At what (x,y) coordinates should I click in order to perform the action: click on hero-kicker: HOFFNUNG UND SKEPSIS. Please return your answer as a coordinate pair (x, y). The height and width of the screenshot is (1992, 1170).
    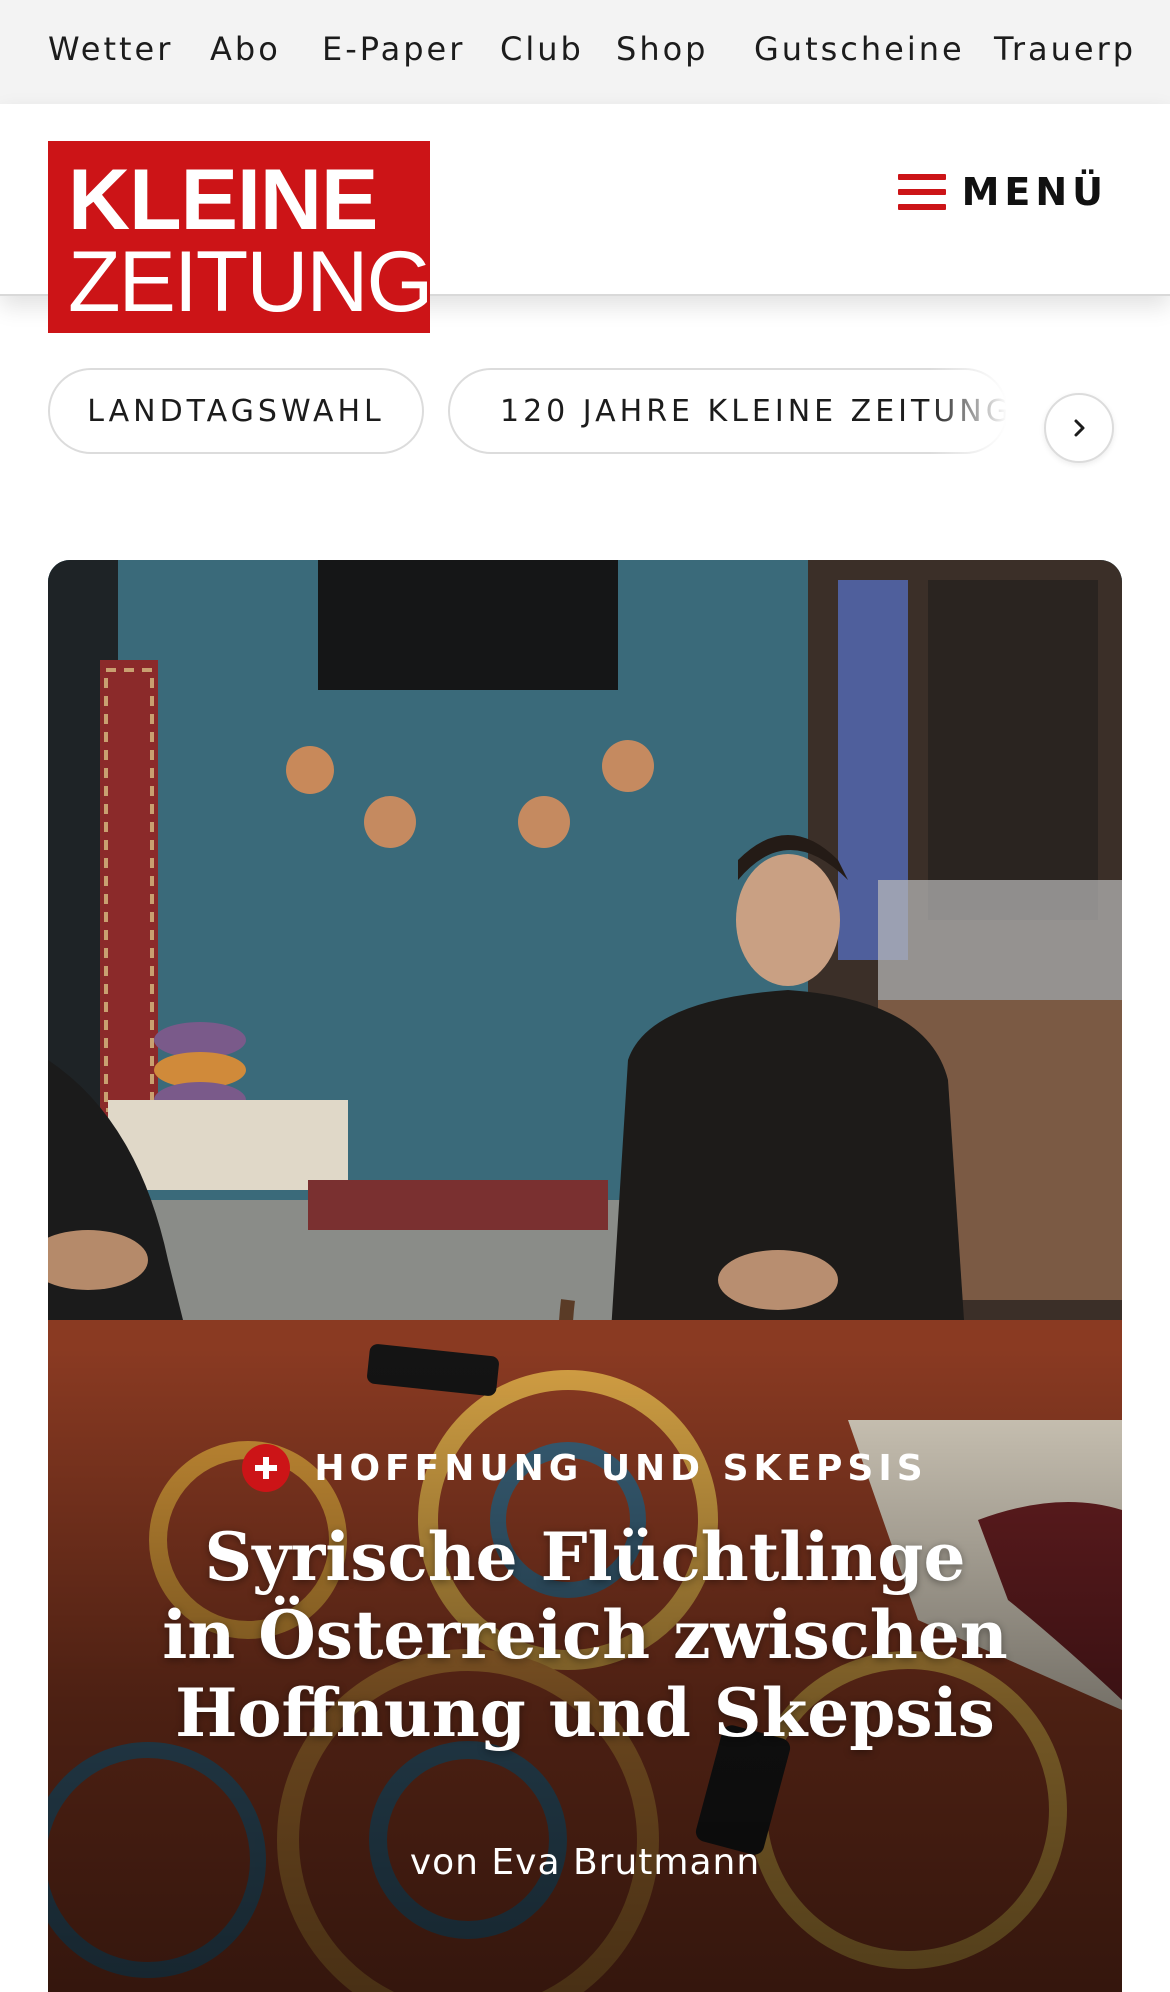
    Looking at the image, I should click on (585, 1468).